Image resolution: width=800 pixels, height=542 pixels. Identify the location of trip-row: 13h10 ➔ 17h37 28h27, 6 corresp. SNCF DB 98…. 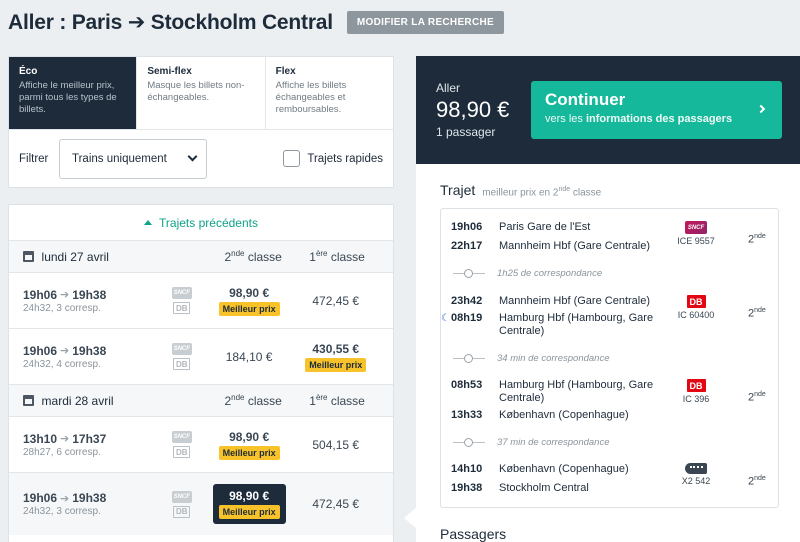
(201, 445).